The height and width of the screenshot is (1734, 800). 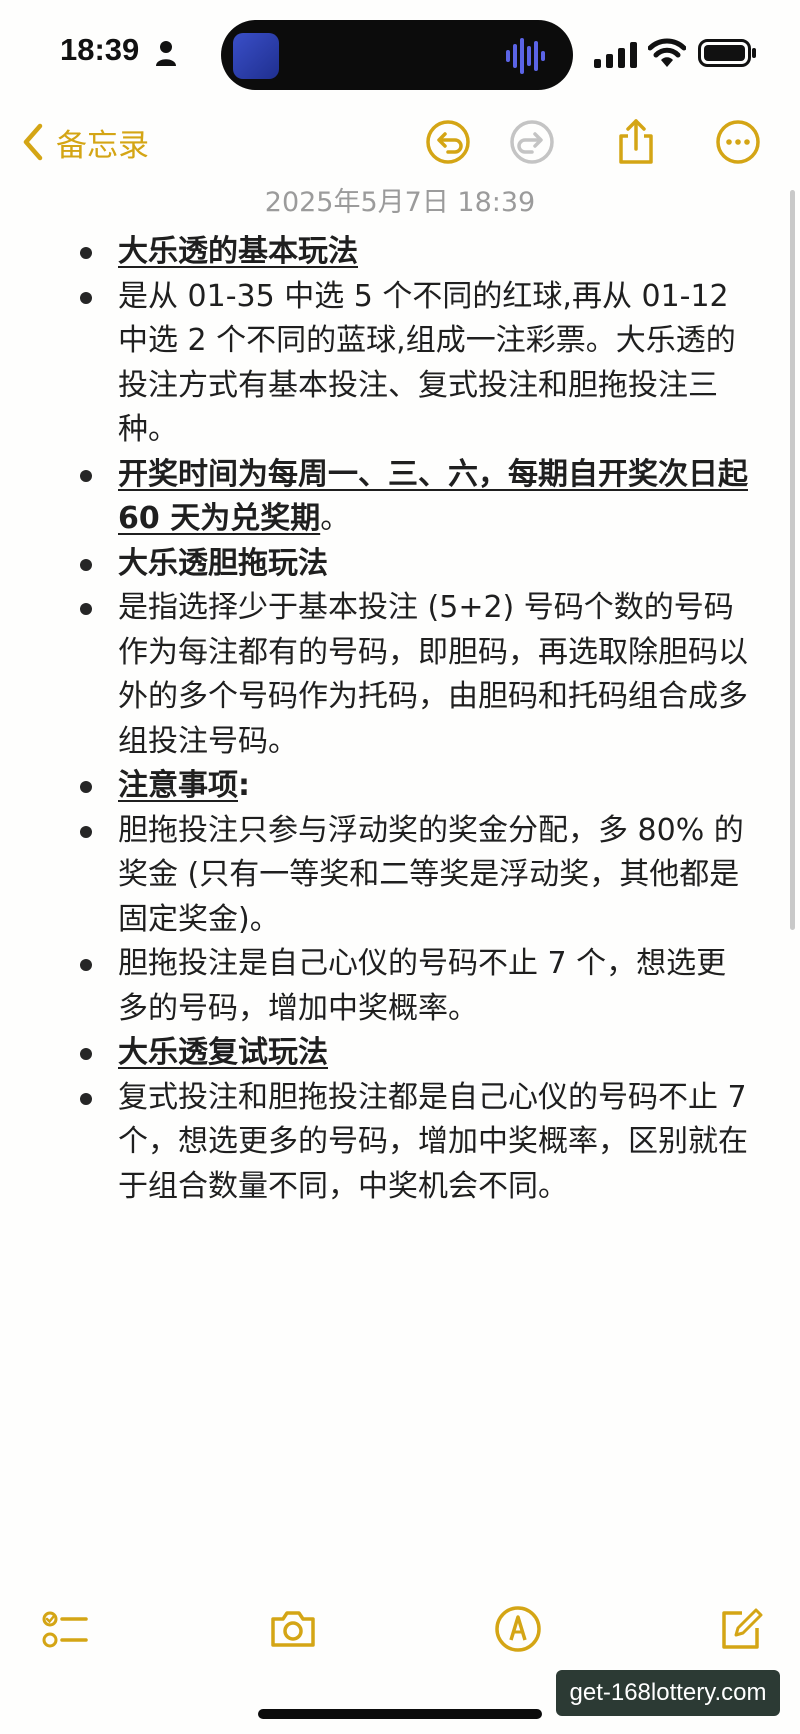 I want to click on item-text: :, so click(x=244, y=785).